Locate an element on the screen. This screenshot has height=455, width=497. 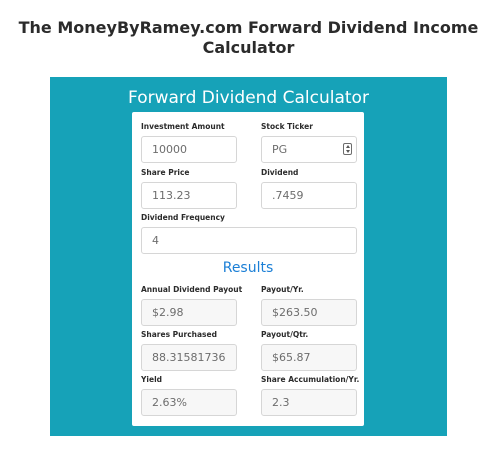
payout-per-quarter-output is located at coordinates (309, 357).